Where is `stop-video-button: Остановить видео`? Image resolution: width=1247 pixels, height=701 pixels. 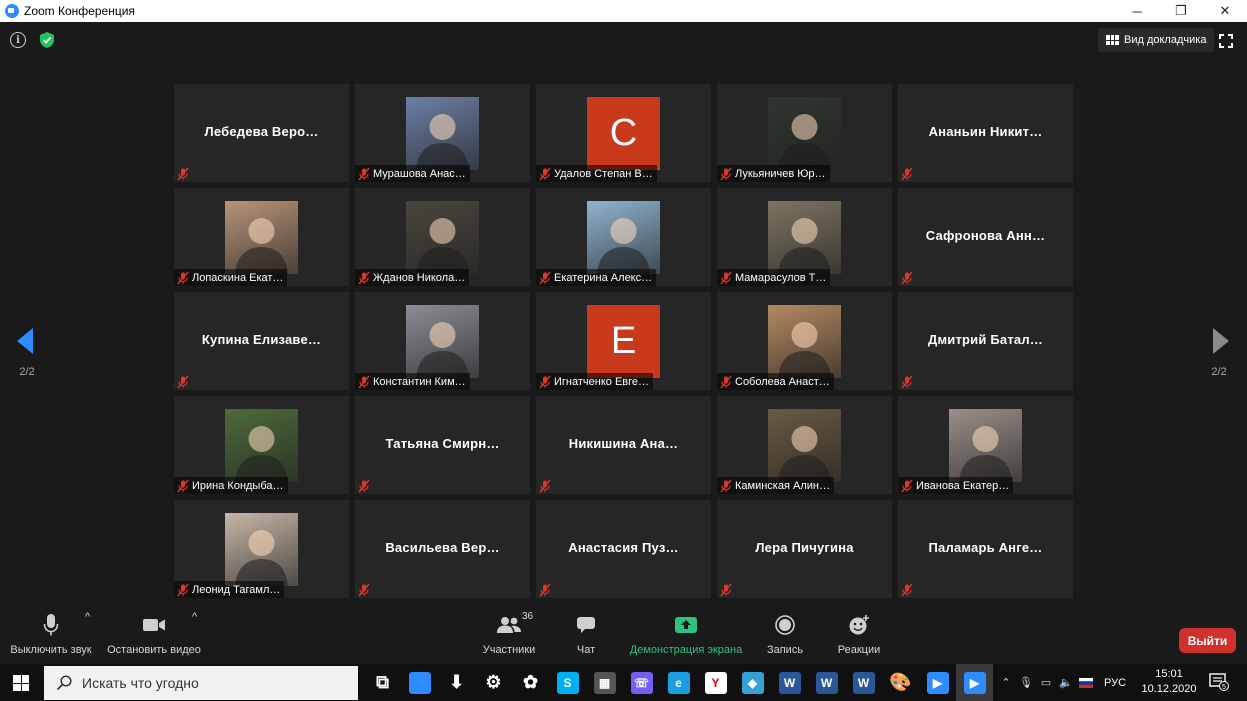
stop-video-button: Остановить видео is located at coordinates (154, 637).